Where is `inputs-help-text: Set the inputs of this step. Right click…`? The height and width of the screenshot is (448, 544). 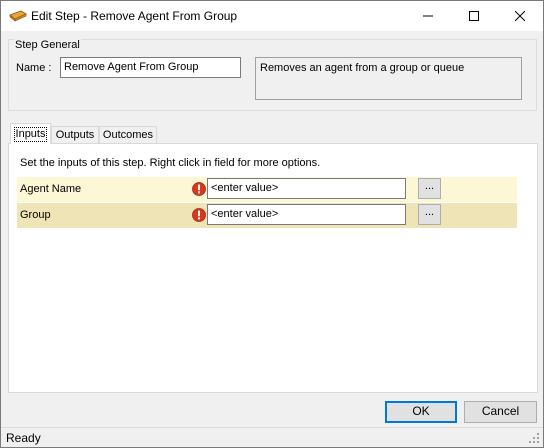 inputs-help-text: Set the inputs of this step. Right click… is located at coordinates (170, 163).